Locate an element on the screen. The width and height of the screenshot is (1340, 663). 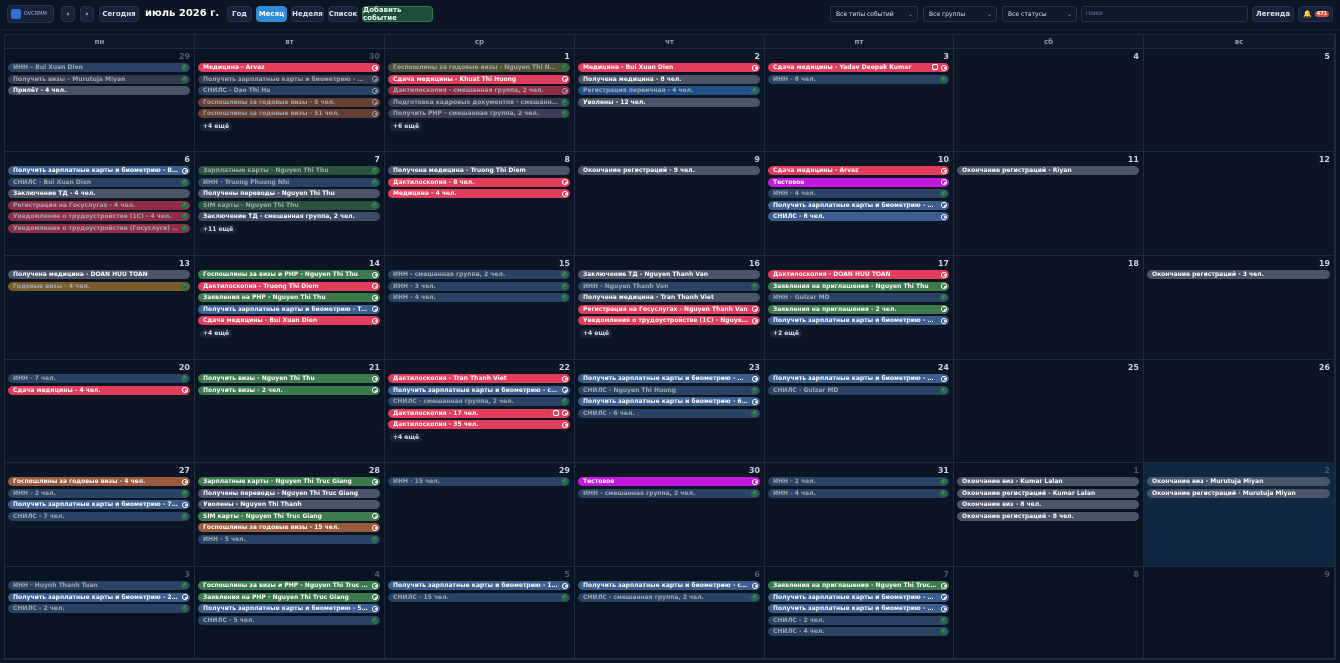
calendar-event: ИНН - 15 чел. ✓ is located at coordinates (479, 481).